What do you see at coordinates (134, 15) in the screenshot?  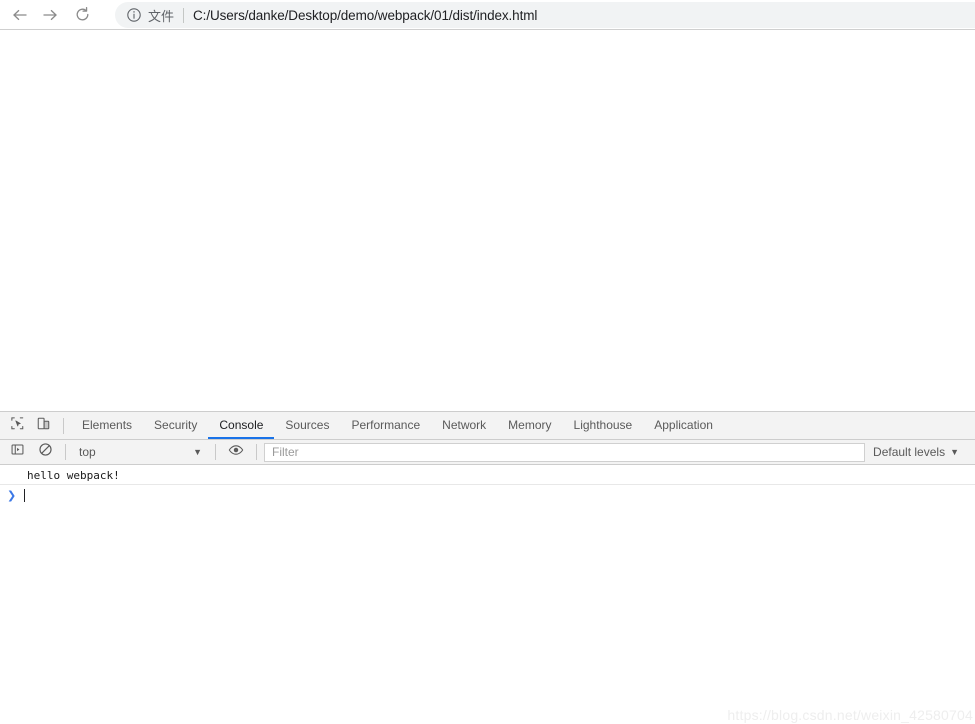 I see `info-circle-icon` at bounding box center [134, 15].